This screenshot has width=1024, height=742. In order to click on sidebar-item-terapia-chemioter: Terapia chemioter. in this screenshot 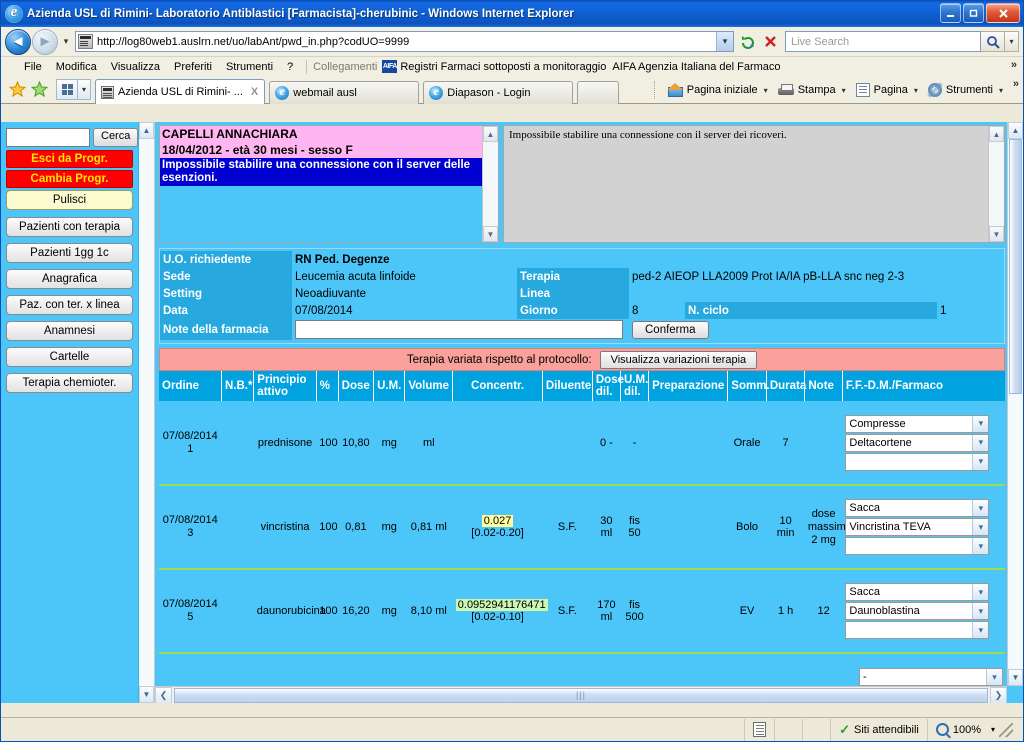, I will do `click(69, 383)`.